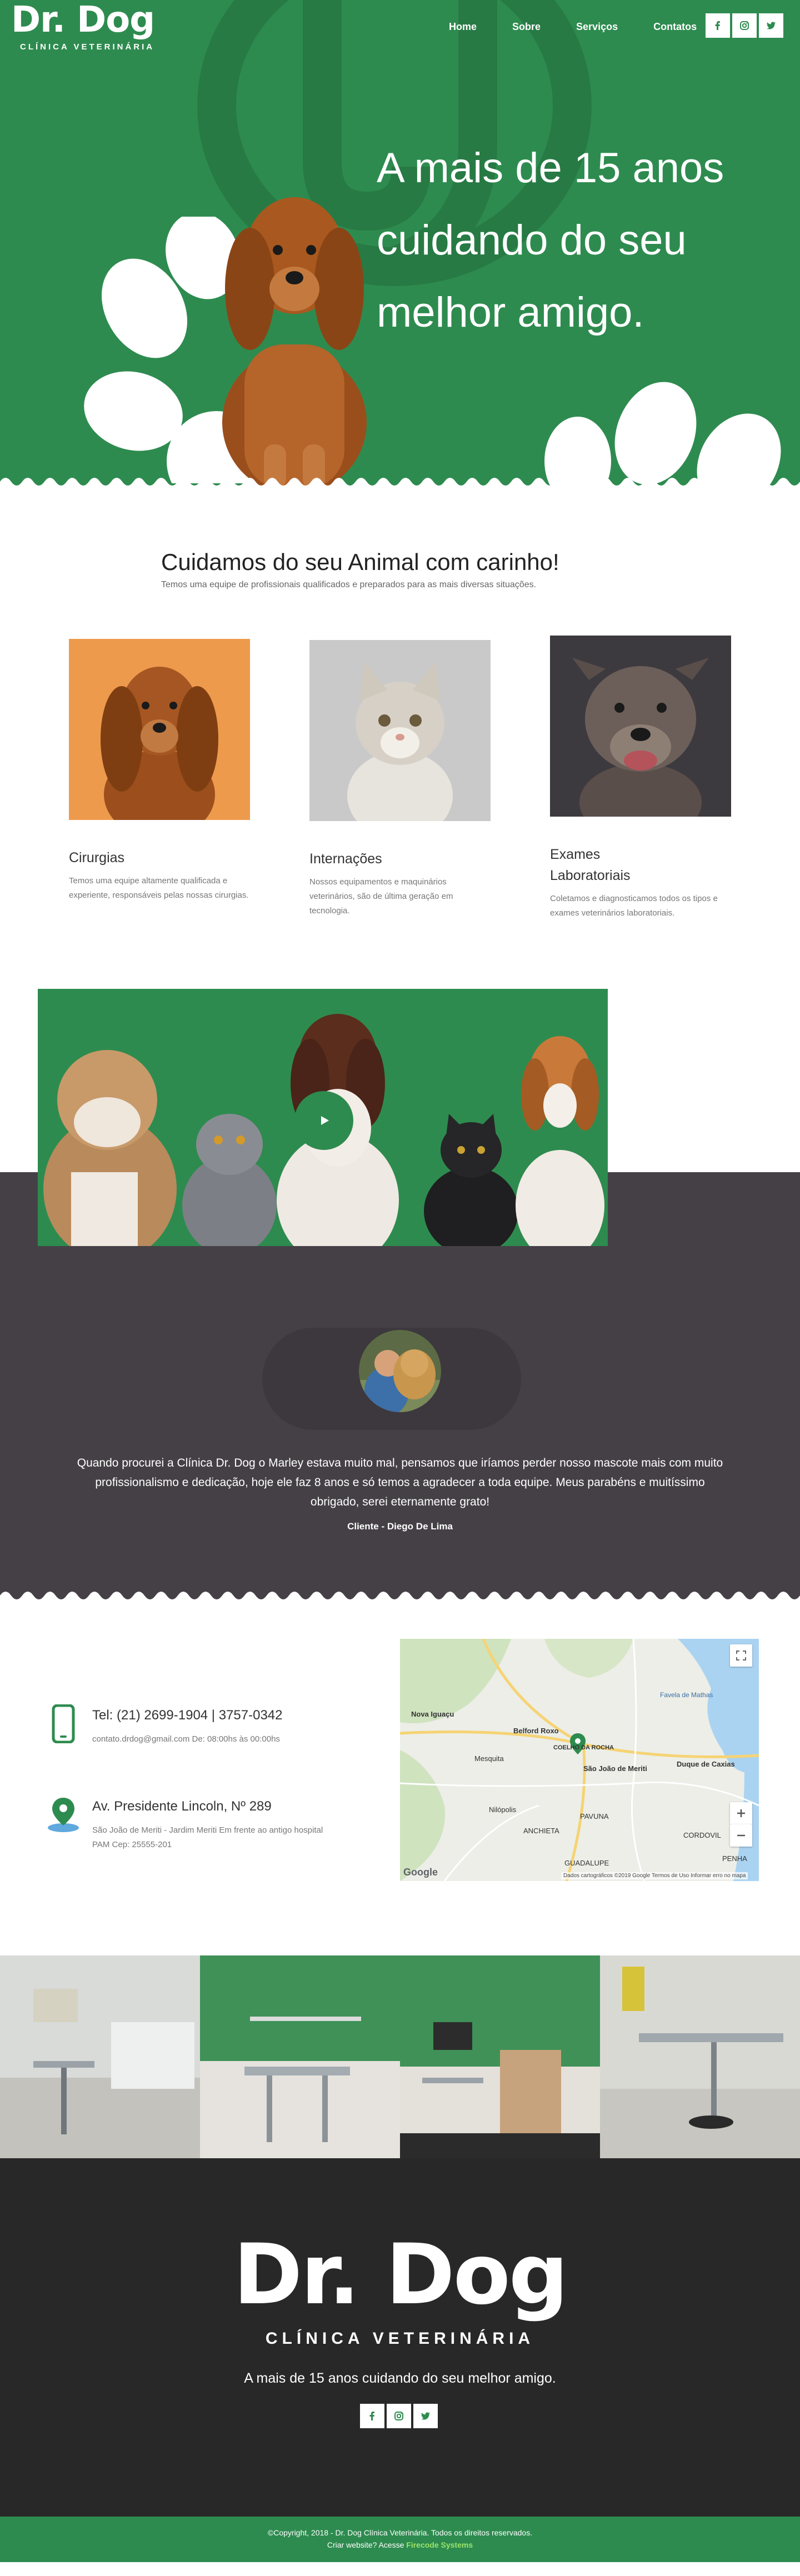 The width and height of the screenshot is (800, 2576). I want to click on brand-title: Dr. Dog, so click(83, 21).